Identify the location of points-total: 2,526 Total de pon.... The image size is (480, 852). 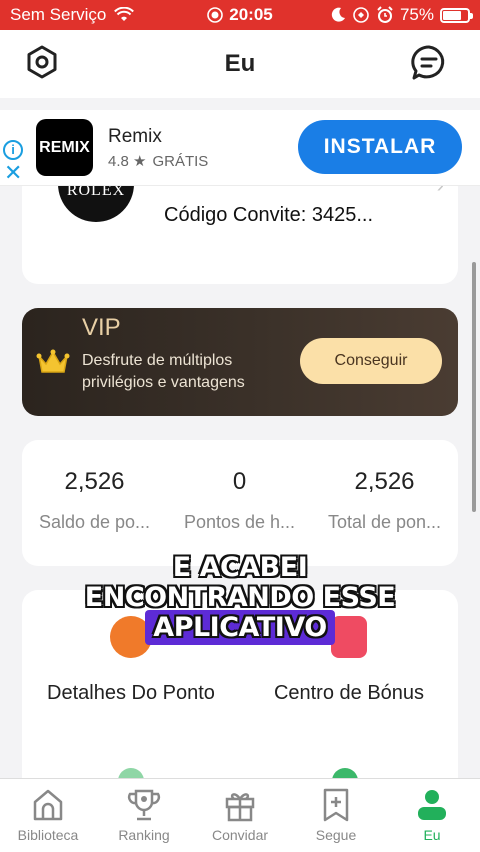
(384, 500).